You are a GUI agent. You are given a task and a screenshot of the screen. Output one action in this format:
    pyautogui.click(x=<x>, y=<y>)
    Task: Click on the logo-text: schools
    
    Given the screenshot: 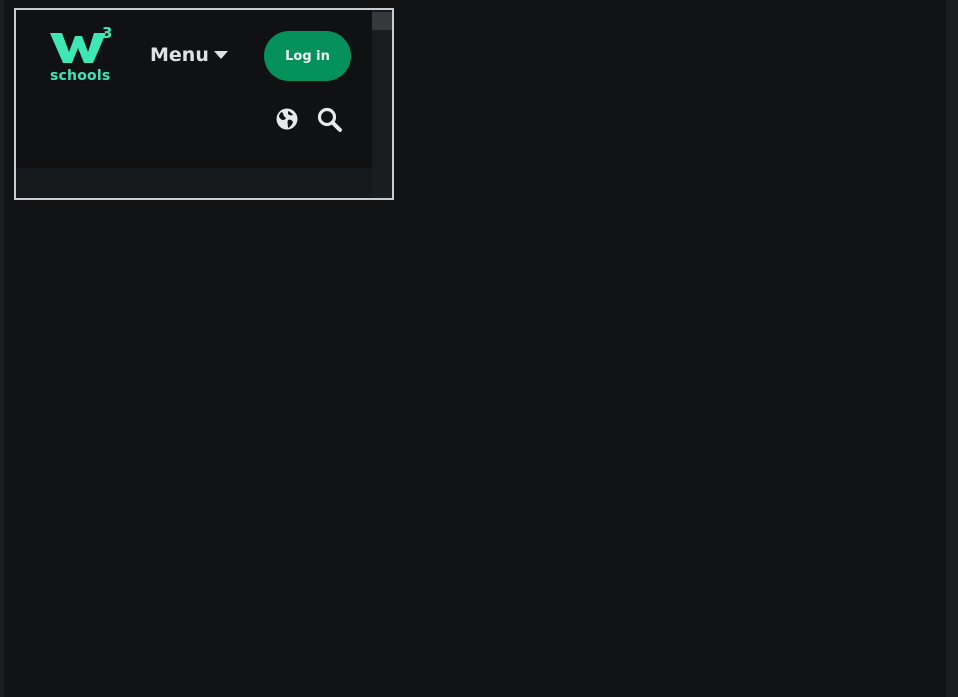 What is the action you would take?
    pyautogui.click(x=80, y=76)
    